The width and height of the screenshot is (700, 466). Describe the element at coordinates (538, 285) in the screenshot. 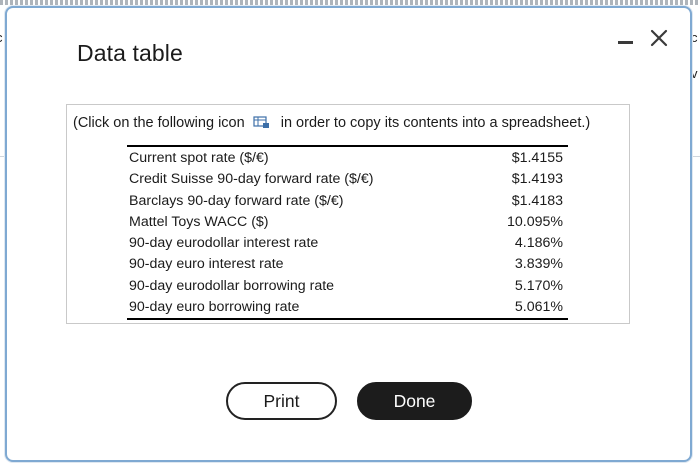

I see `row-value: 5.170%` at that location.